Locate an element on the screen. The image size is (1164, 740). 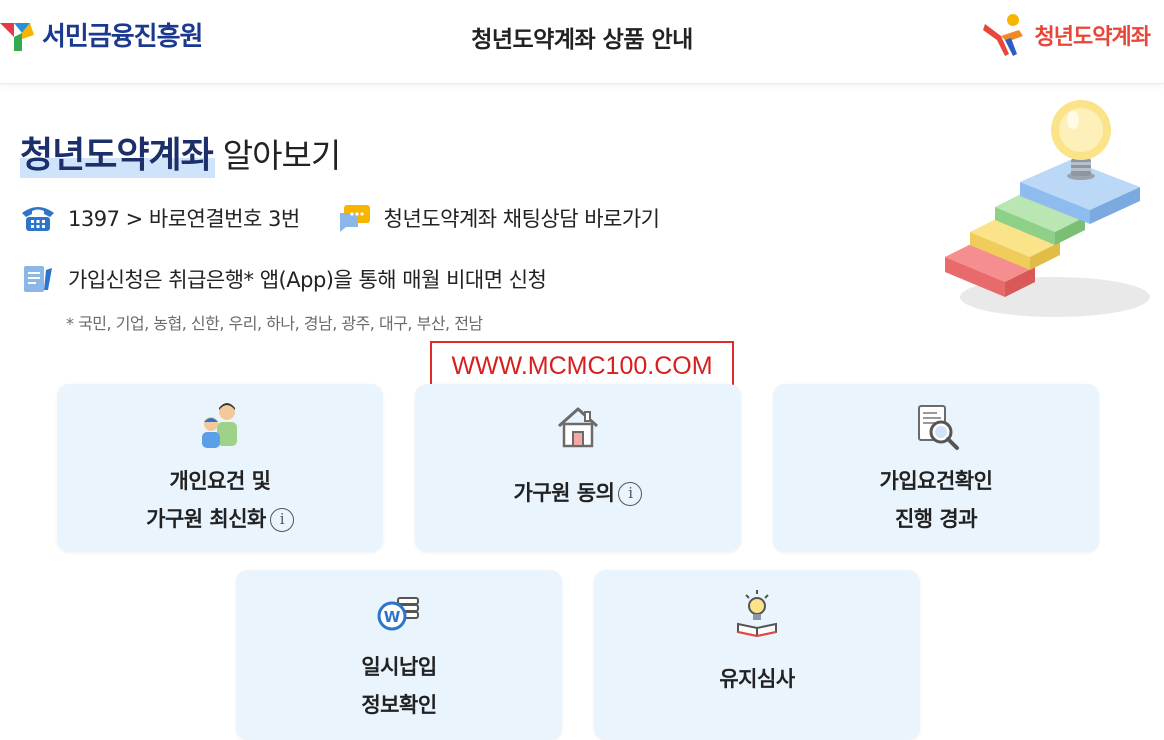
card-label-line1: 유지심사 is located at coordinates (757, 679).